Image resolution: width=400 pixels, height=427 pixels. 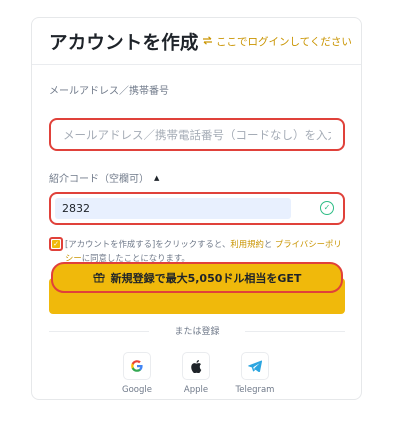 I want to click on login-link: ここでログインしてください, so click(x=277, y=41).